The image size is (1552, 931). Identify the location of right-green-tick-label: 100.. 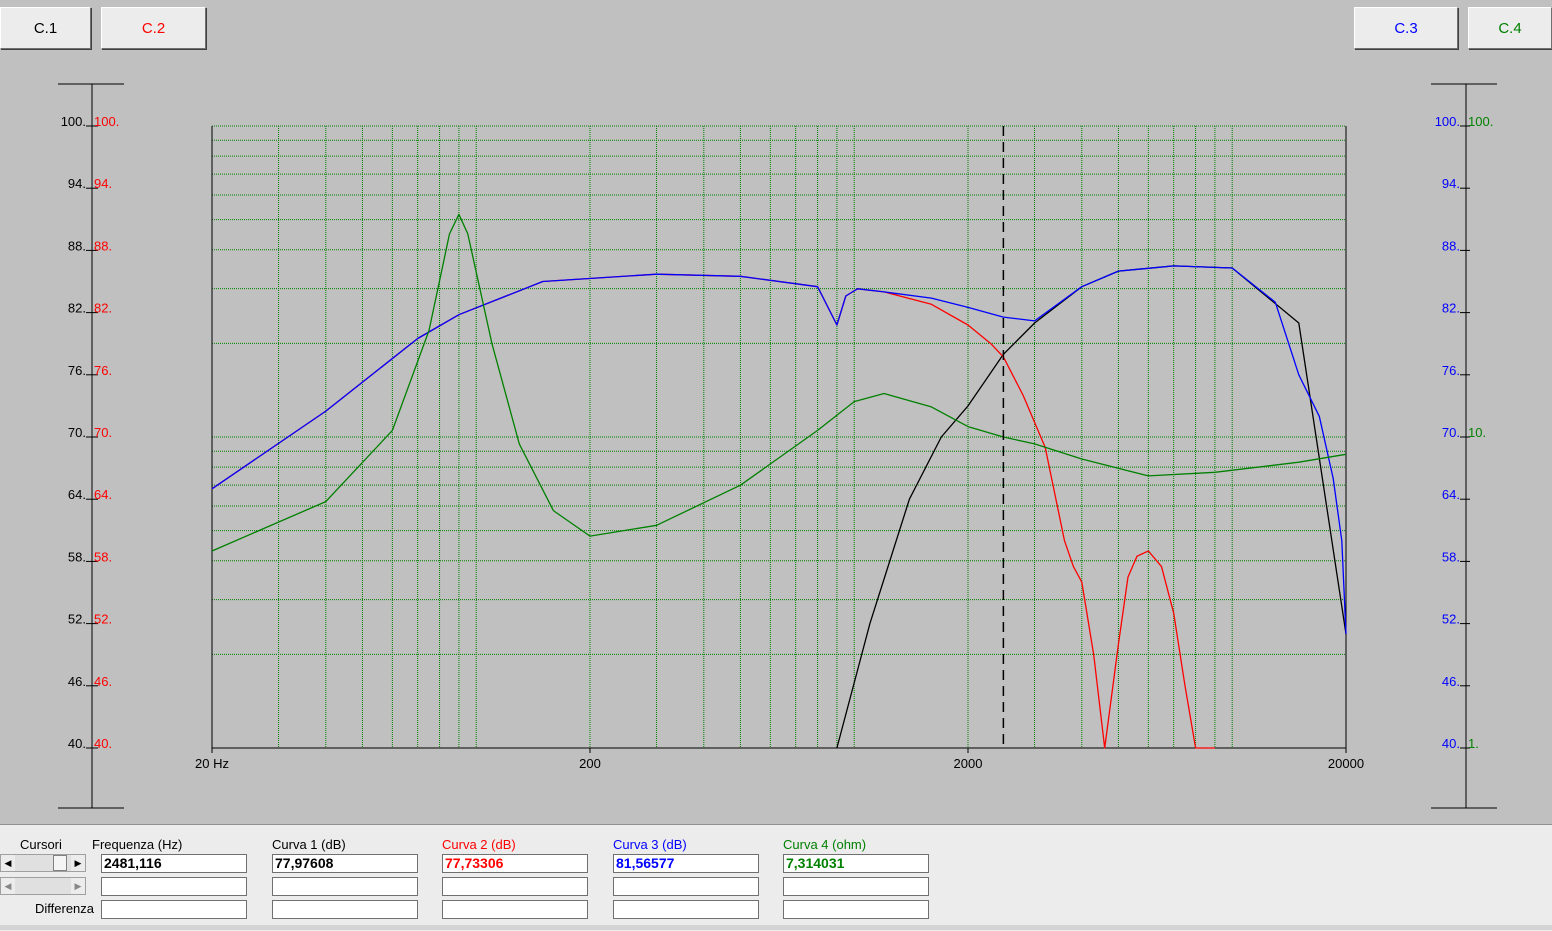
(1480, 121).